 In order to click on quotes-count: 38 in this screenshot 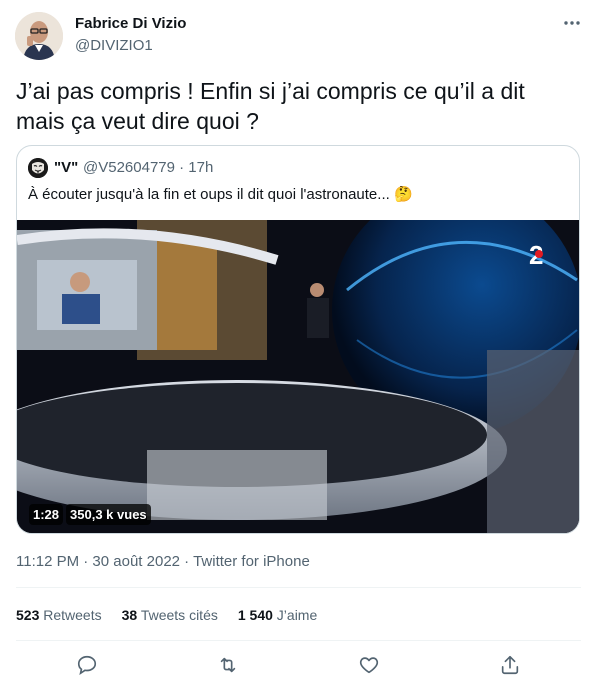, I will do `click(129, 615)`.